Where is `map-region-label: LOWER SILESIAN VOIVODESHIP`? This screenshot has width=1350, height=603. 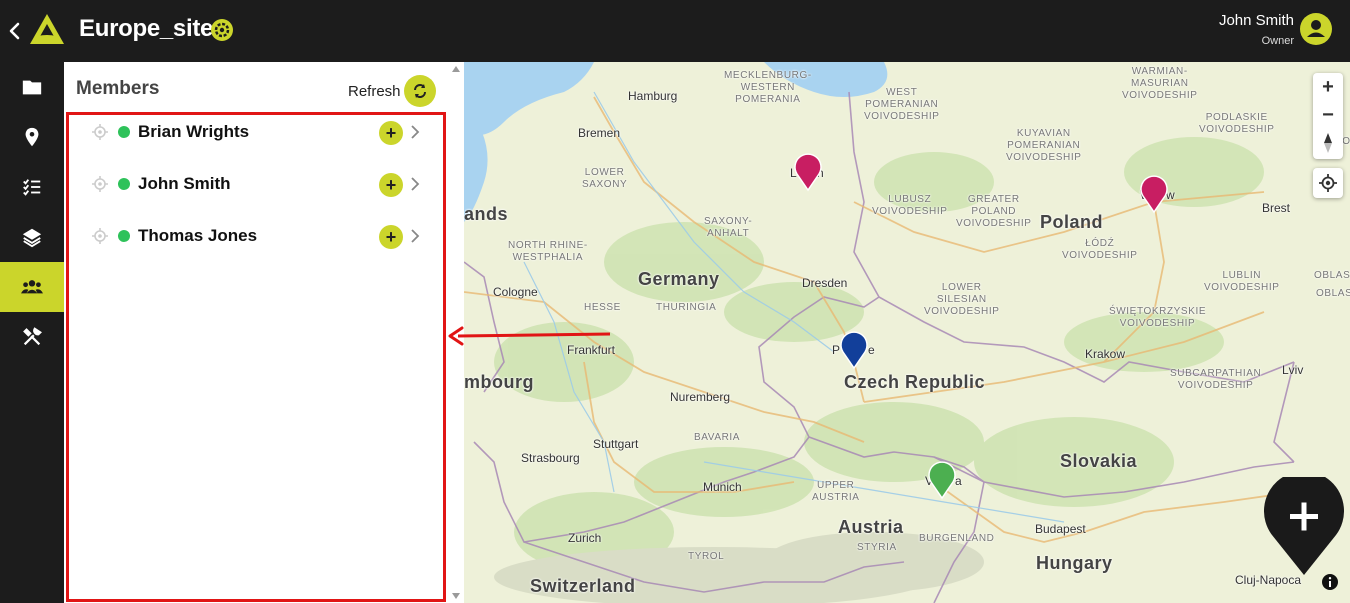
map-region-label: LOWER SILESIAN VOIVODESHIP is located at coordinates (962, 299).